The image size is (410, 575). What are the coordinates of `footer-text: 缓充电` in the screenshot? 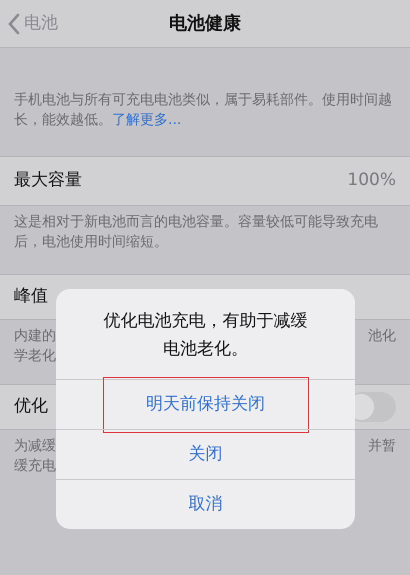 It's located at (35, 466).